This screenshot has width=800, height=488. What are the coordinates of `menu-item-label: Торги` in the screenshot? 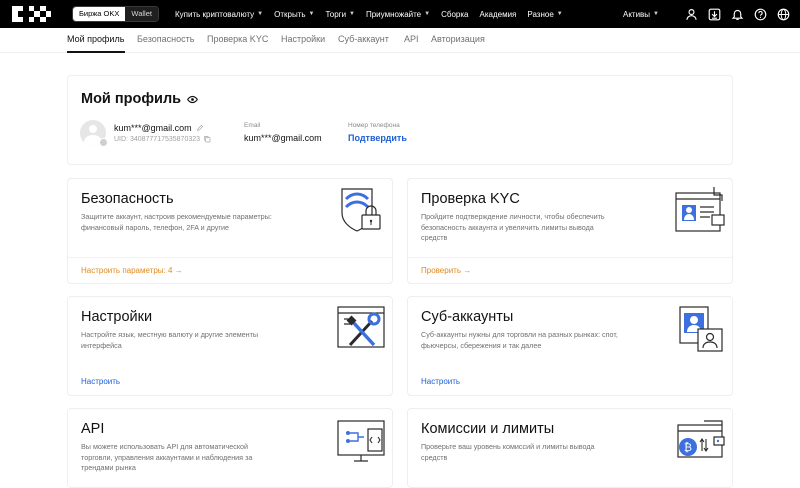 It's located at (336, 14).